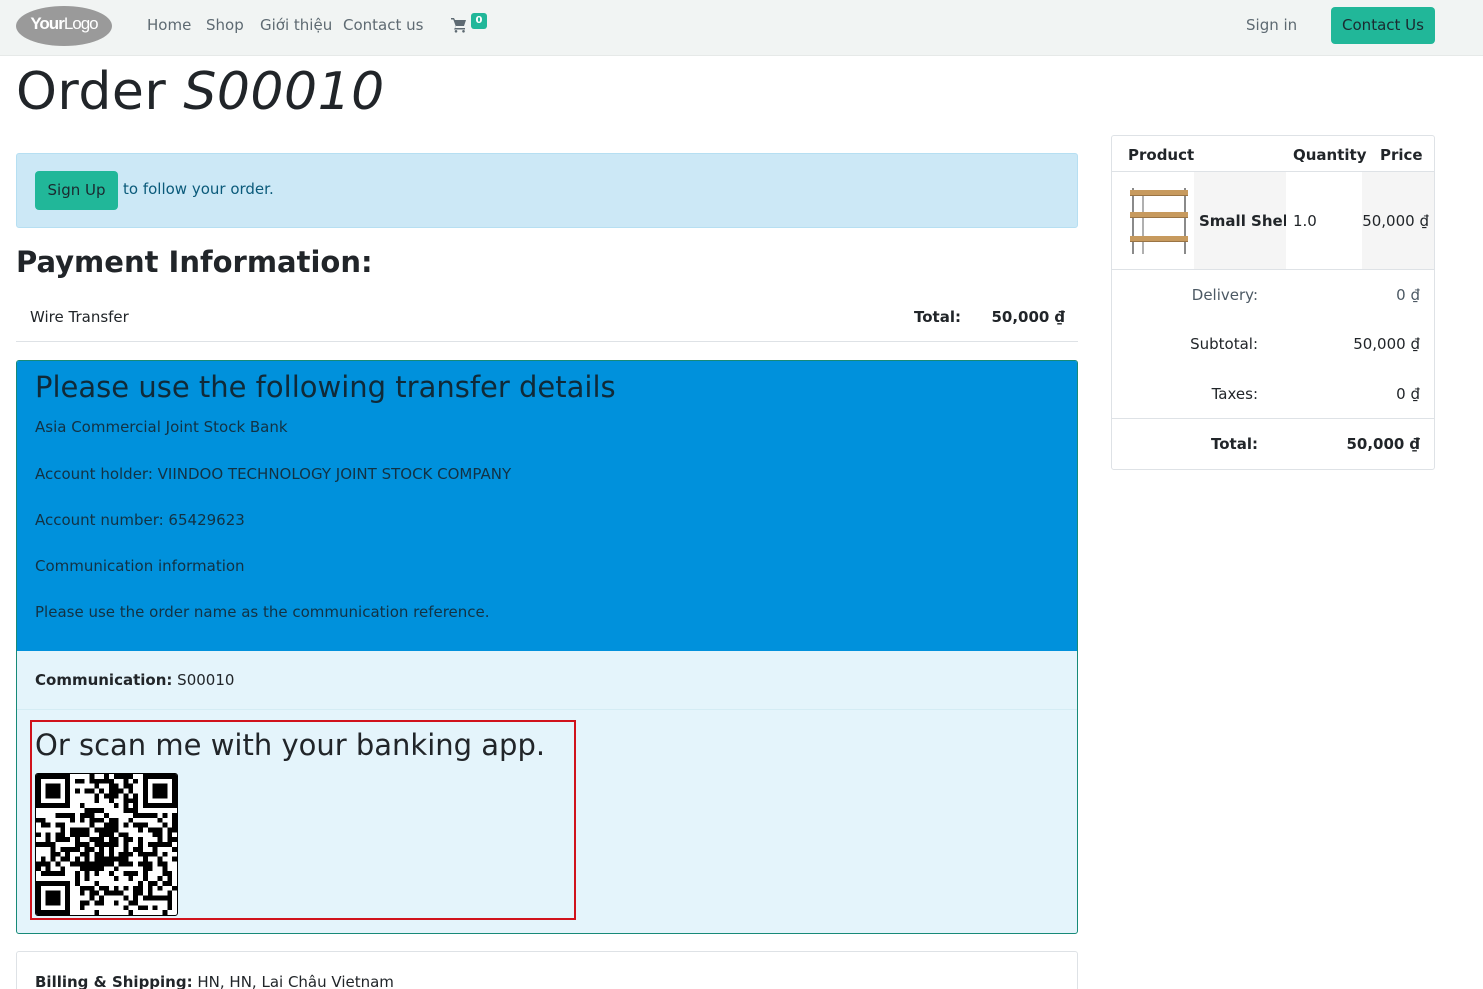 The width and height of the screenshot is (1483, 989). What do you see at coordinates (169, 25) in the screenshot?
I see `nav-home-link: Home` at bounding box center [169, 25].